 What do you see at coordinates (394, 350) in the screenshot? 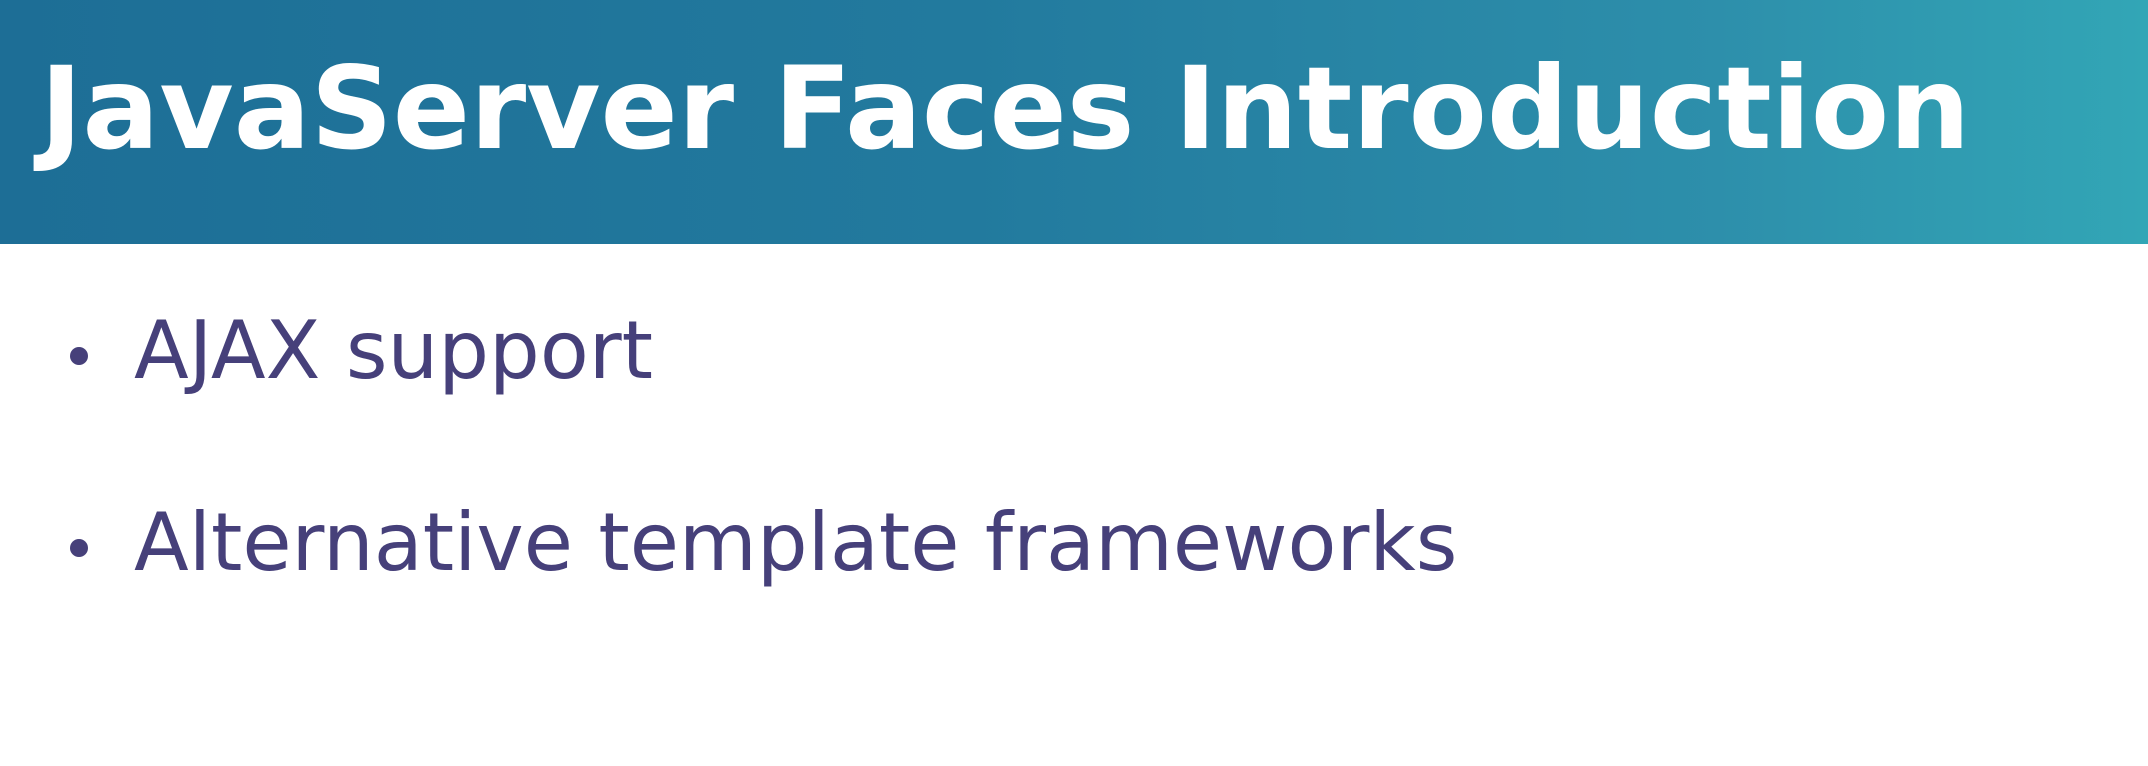
I see `bullet-text: AJAX support` at bounding box center [394, 350].